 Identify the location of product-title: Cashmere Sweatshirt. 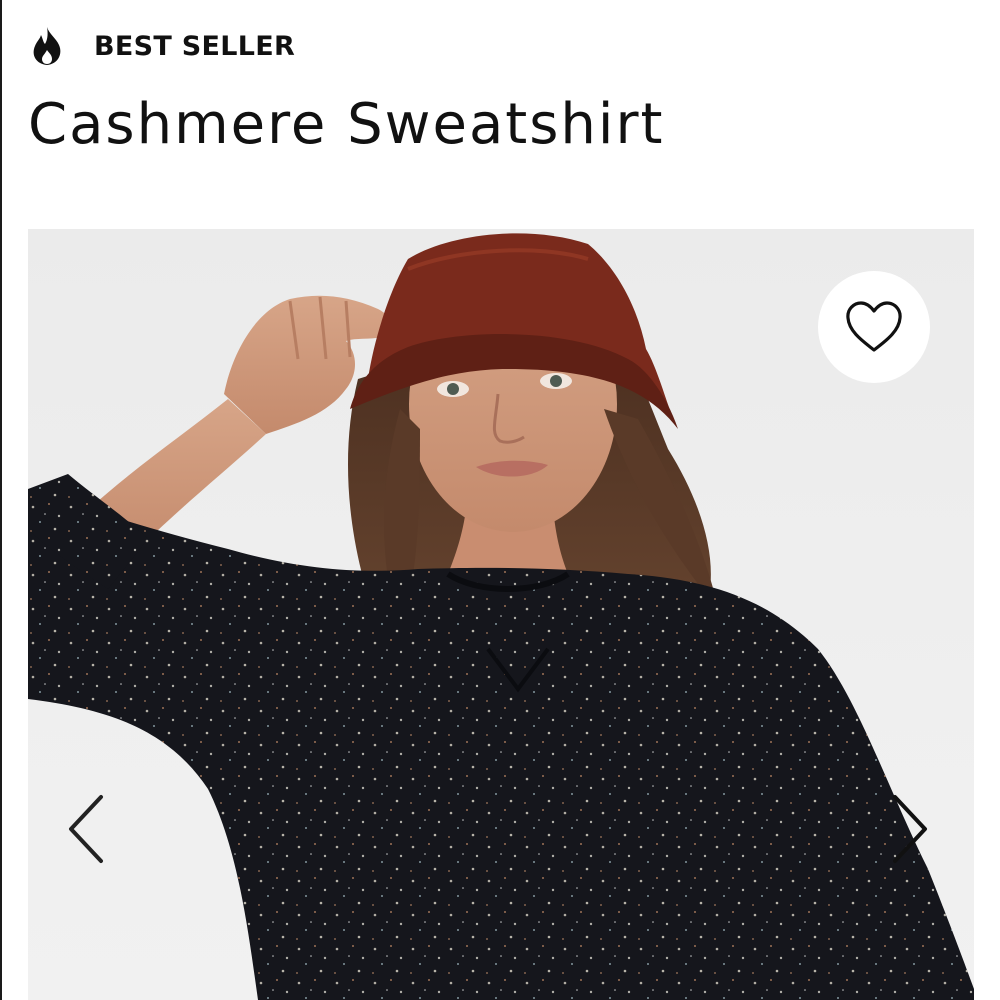
(346, 124).